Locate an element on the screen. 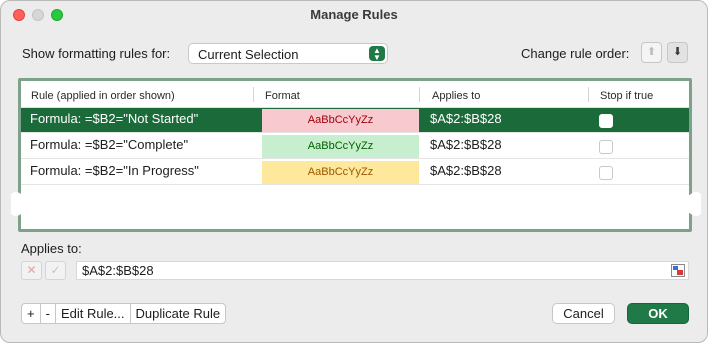  rule-formula: Formula: =$B2="Complete" is located at coordinates (109, 144).